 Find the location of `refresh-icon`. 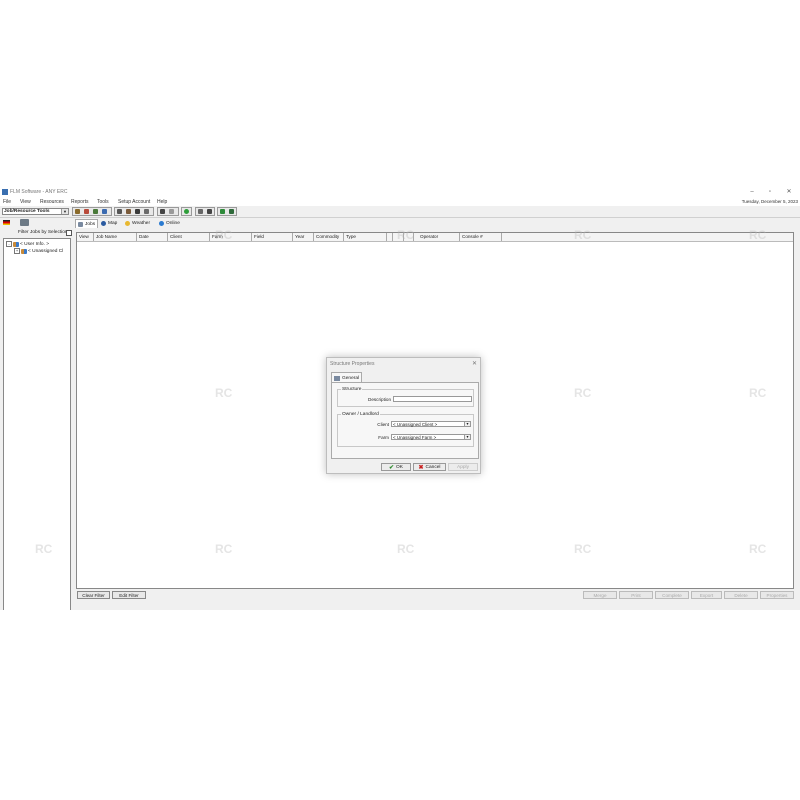

refresh-icon is located at coordinates (187, 211).